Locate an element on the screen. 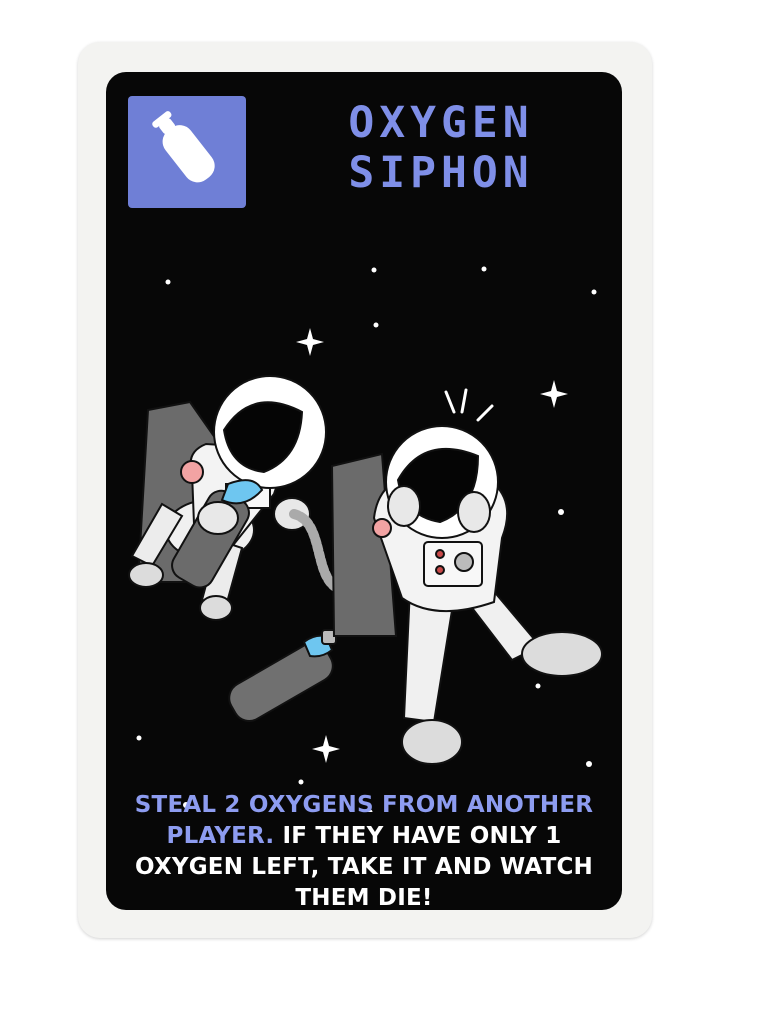 The height and width of the screenshot is (1024, 768). astronaut-siphoning is located at coordinates (237, 498).